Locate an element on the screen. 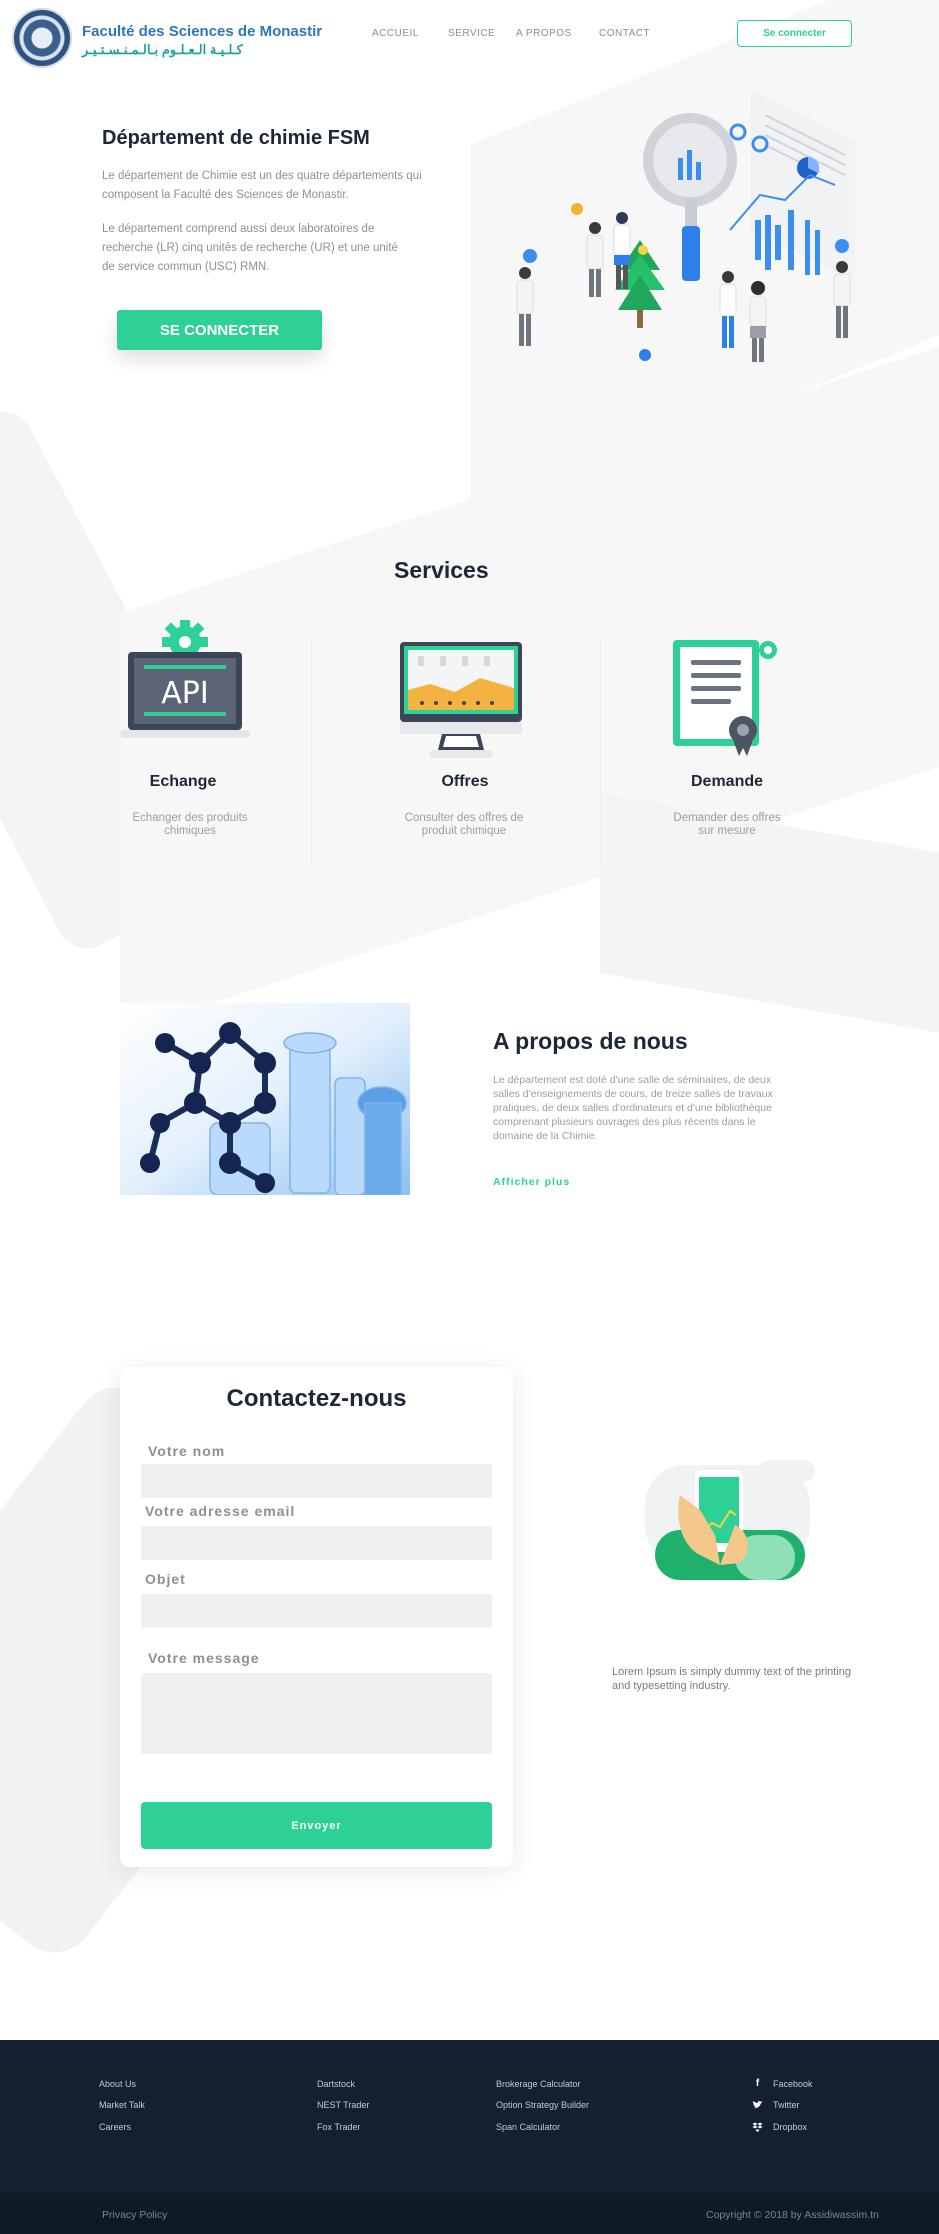  about-title: A propos de nous is located at coordinates (590, 1041).